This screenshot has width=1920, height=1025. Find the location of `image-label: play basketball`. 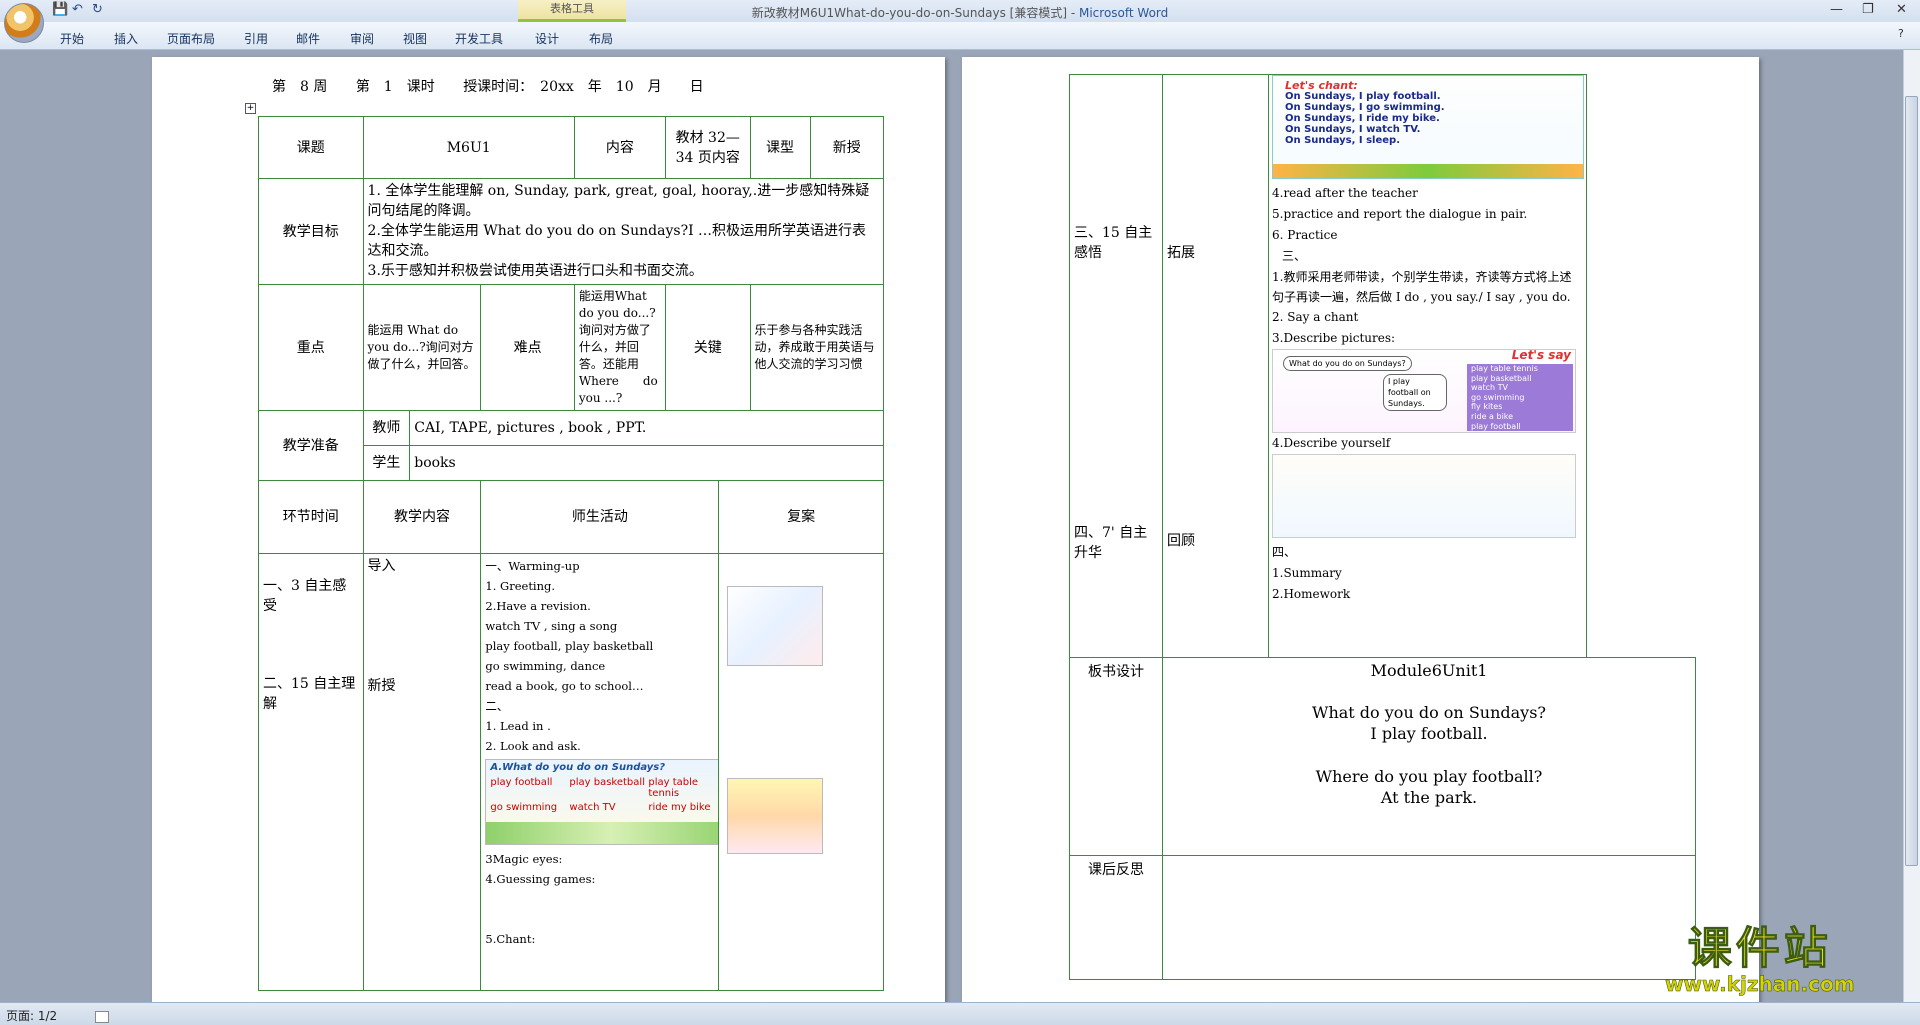

image-label: play basketball is located at coordinates (607, 782).